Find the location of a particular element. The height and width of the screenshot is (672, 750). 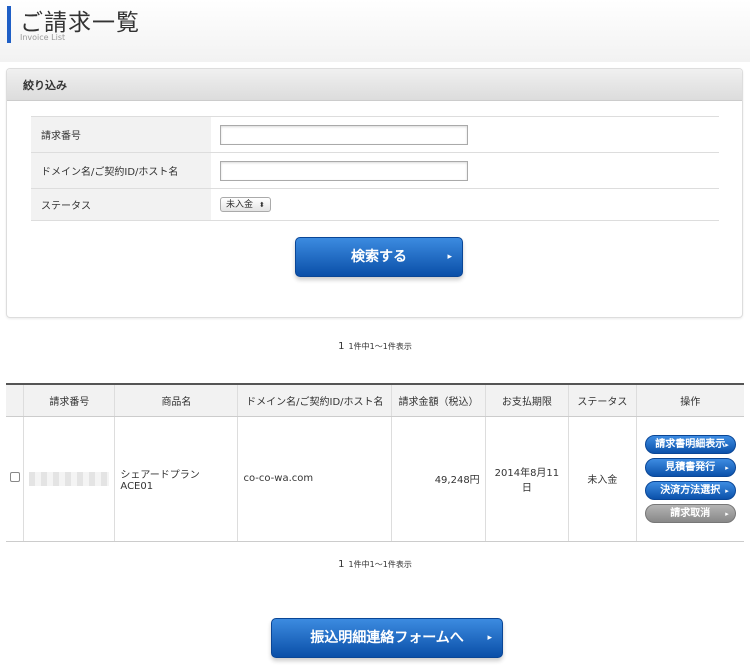

status-select-value: 未入金 is located at coordinates (240, 205).